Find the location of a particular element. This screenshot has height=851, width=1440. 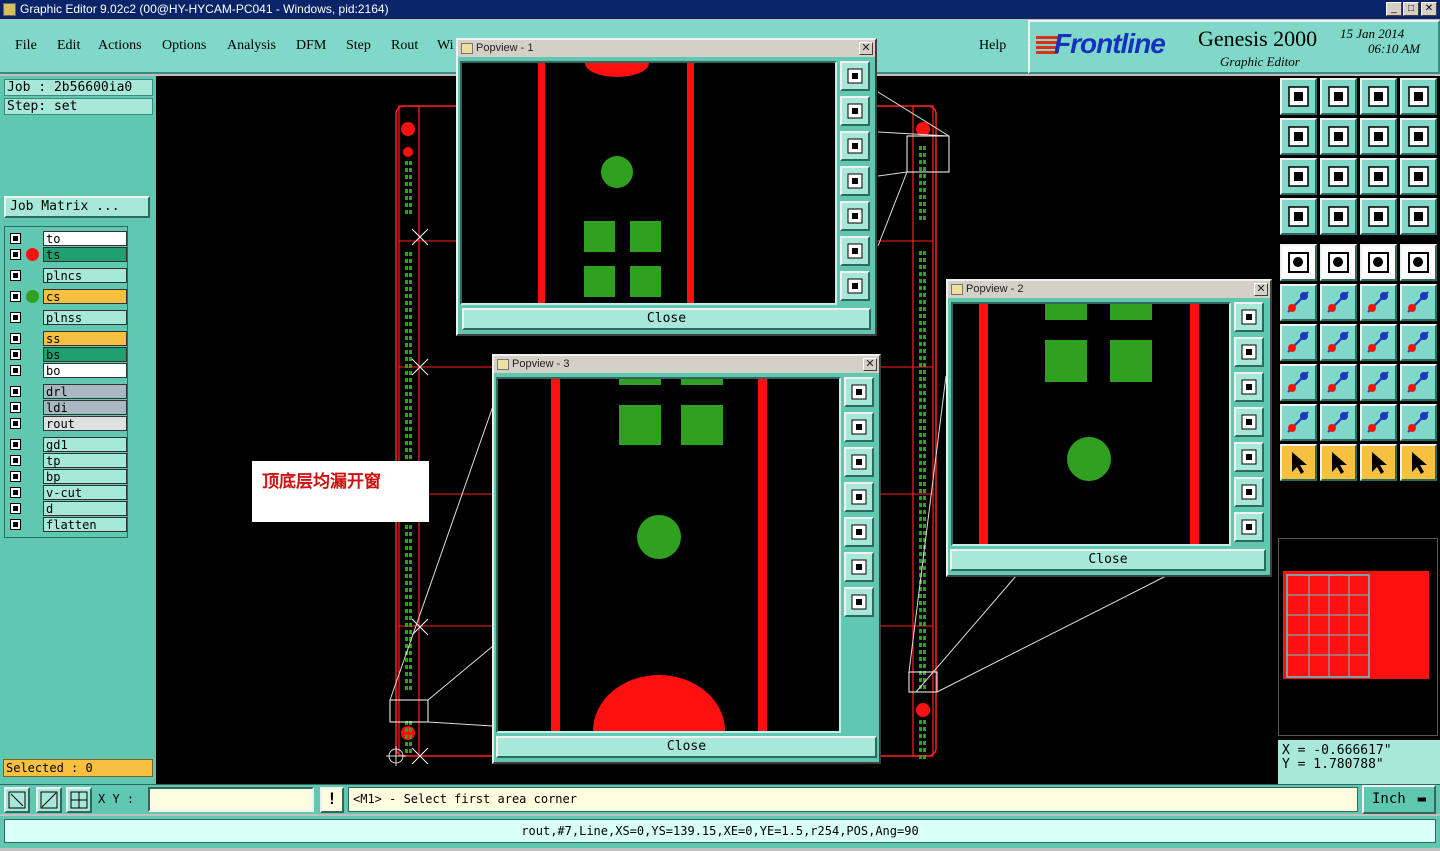

popview-2-window: Popview - 2 ✕ Close is located at coordinates (1109, 428).